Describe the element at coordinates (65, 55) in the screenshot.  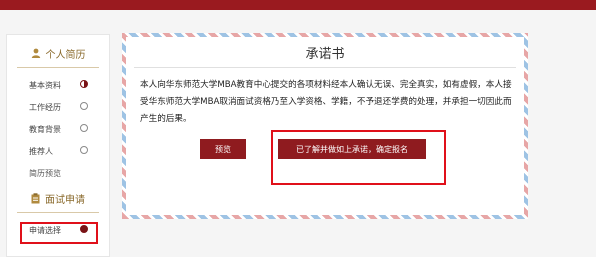
I see `section-title-resume: 个人简历` at that location.